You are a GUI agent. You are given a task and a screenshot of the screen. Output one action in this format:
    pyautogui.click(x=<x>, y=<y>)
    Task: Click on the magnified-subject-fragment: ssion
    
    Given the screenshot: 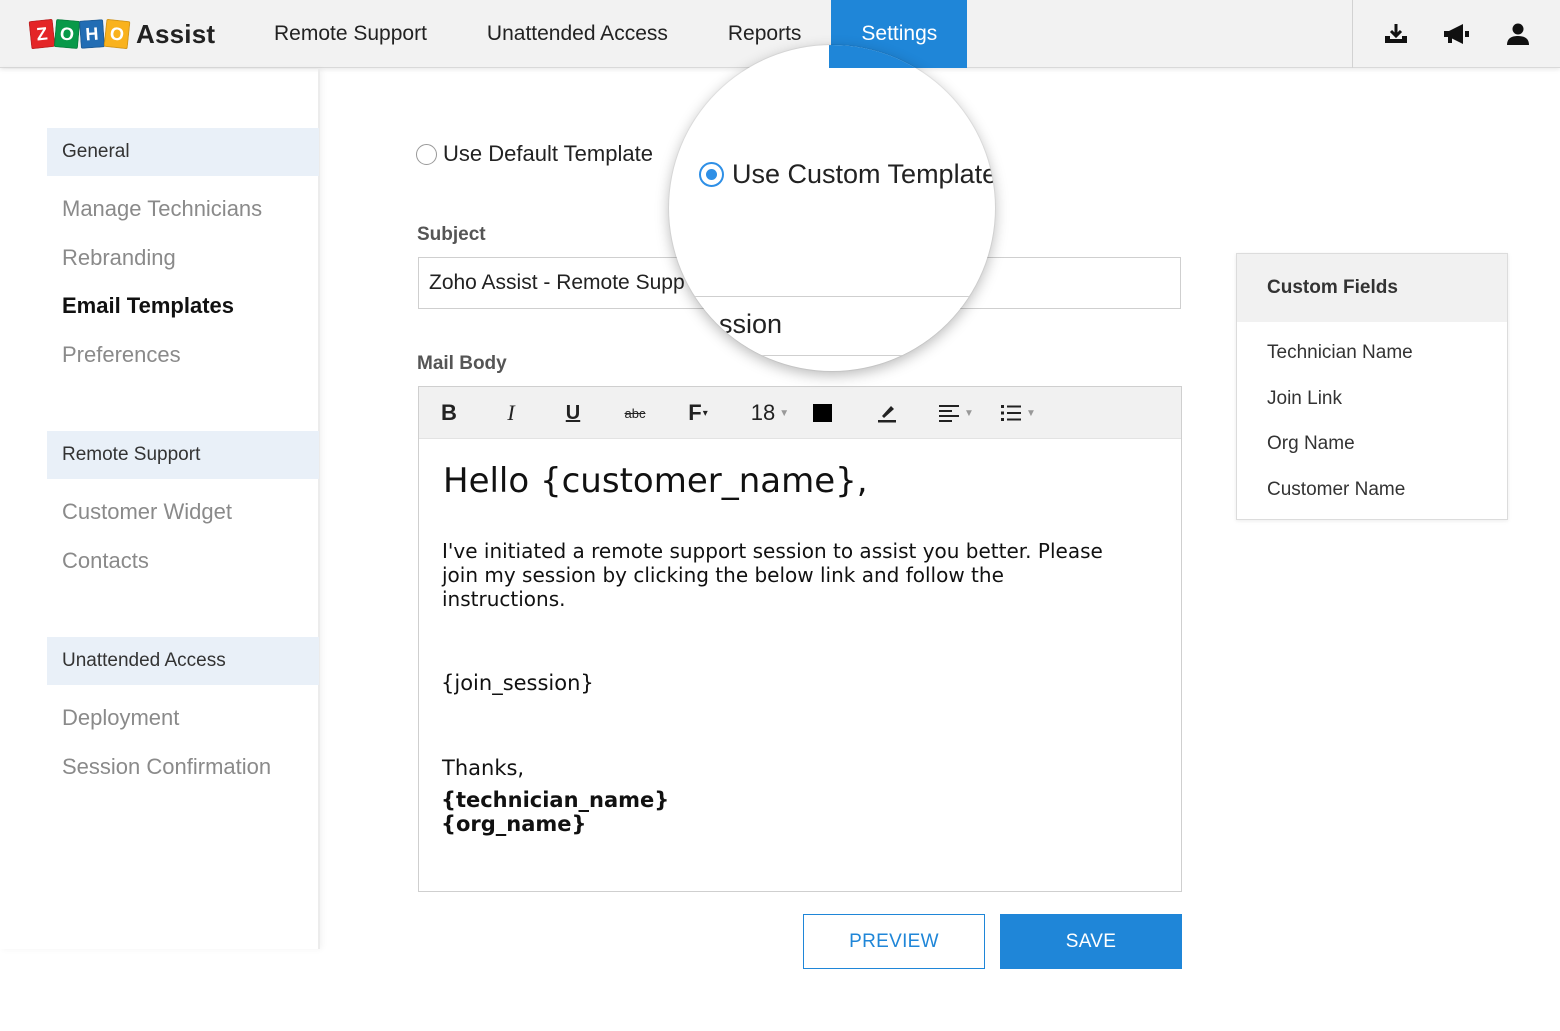 What is the action you would take?
    pyautogui.click(x=751, y=324)
    